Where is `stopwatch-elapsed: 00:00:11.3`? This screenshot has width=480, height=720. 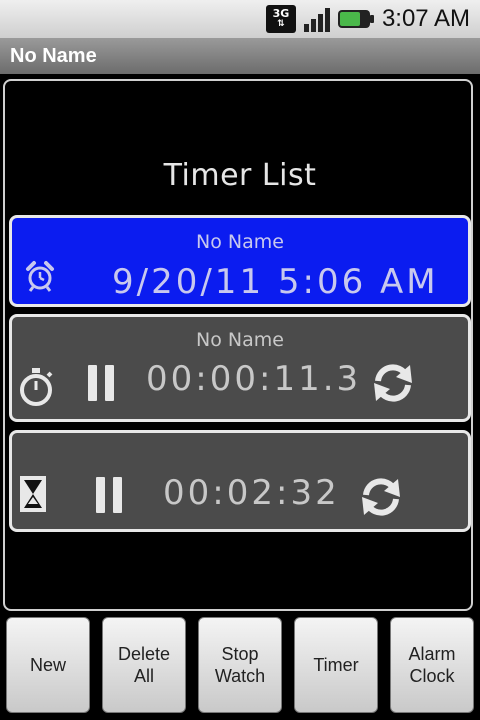
stopwatch-elapsed: 00:00:11.3 is located at coordinates (254, 379).